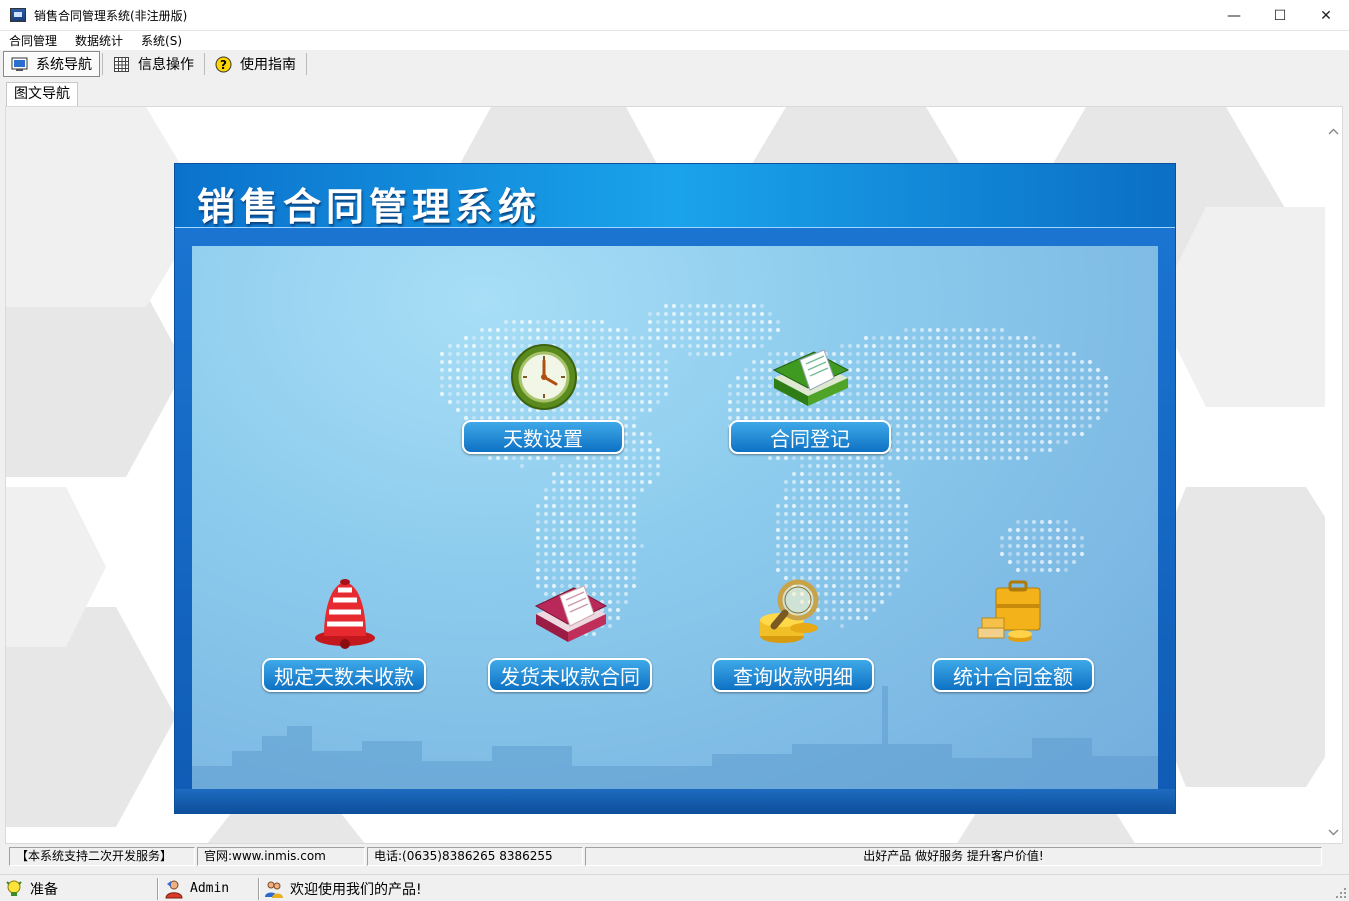 This screenshot has height=901, width=1349. What do you see at coordinates (166, 65) in the screenshot?
I see `toolbar-label: 信息操作` at bounding box center [166, 65].